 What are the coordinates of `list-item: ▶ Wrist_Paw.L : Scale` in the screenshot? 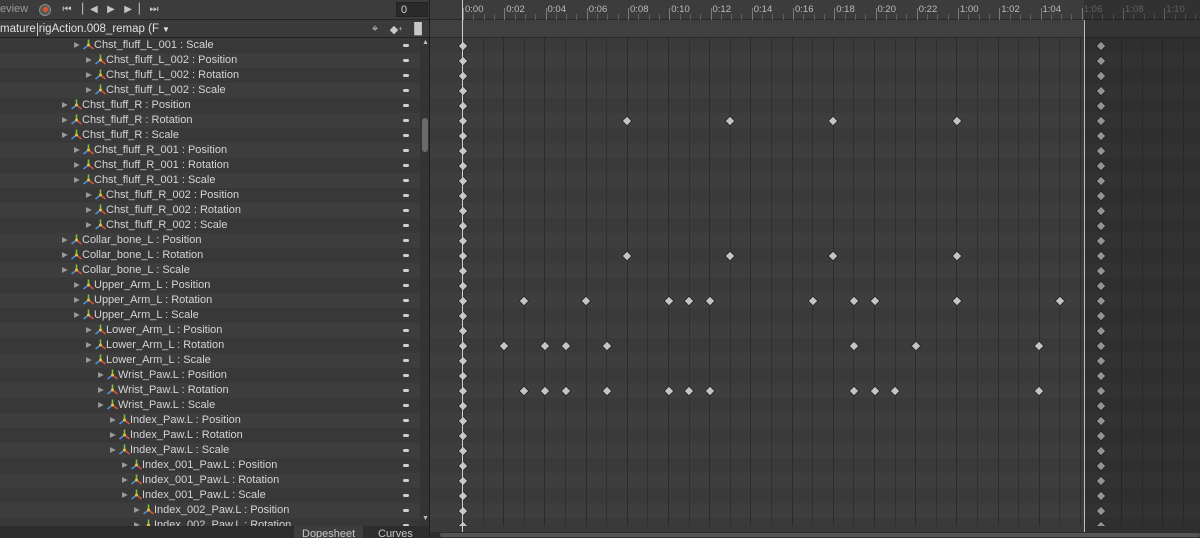 It's located at (210, 405).